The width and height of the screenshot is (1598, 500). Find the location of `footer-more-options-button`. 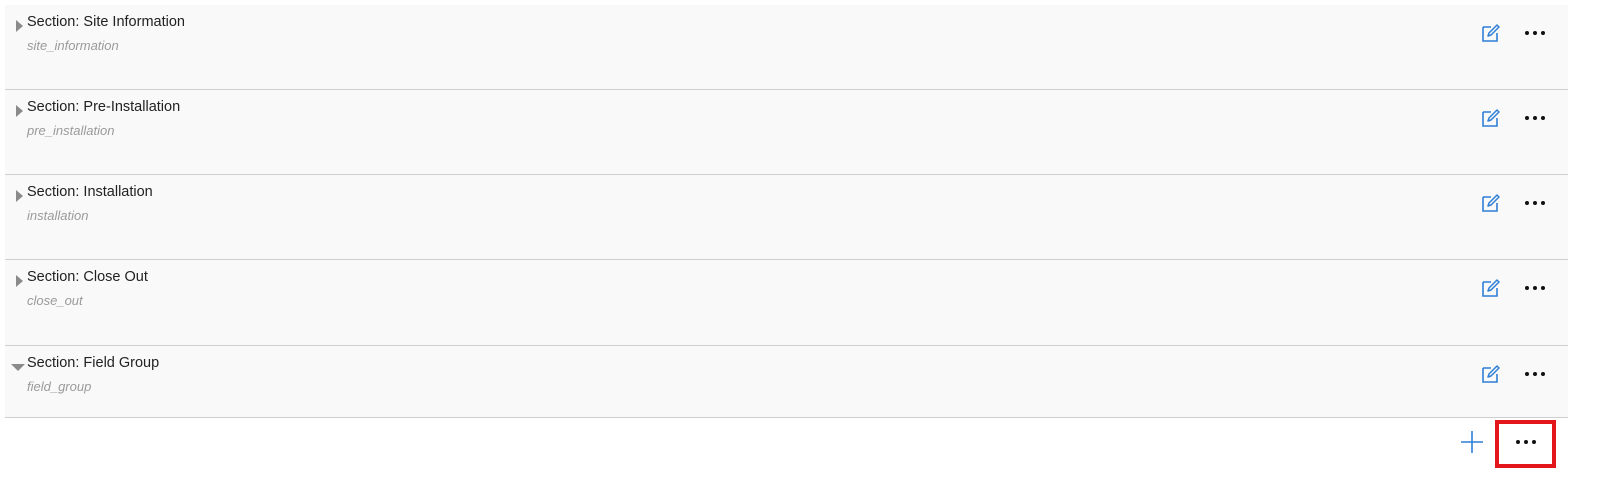

footer-more-options-button is located at coordinates (1525, 444).